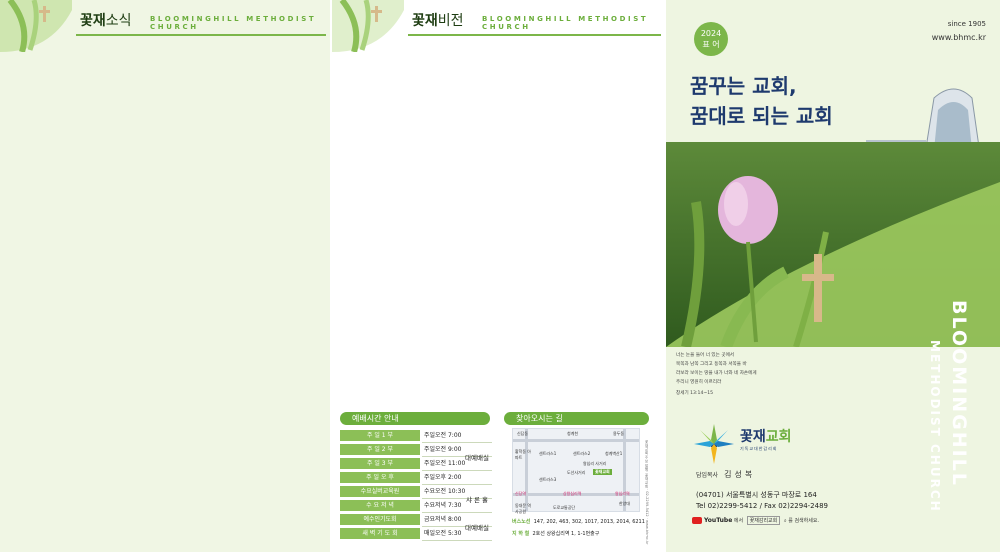 The height and width of the screenshot is (552, 1000). Describe the element at coordinates (699, 382) in the screenshot. I see `verse-line: 주리니 영원히 이르리라` at that location.